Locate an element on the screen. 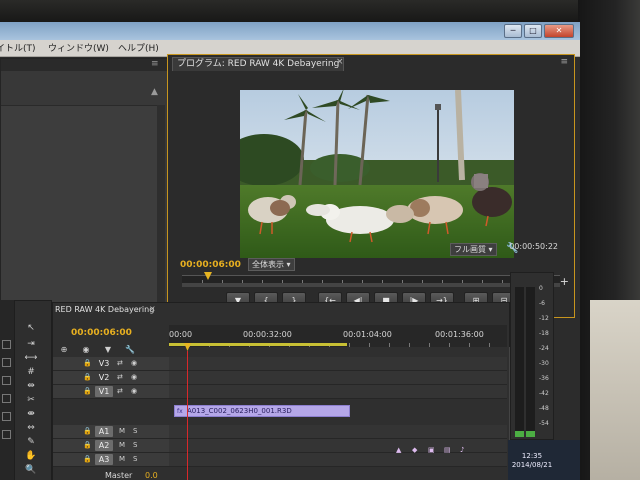  tray-icon: ▤ is located at coordinates (447, 450).